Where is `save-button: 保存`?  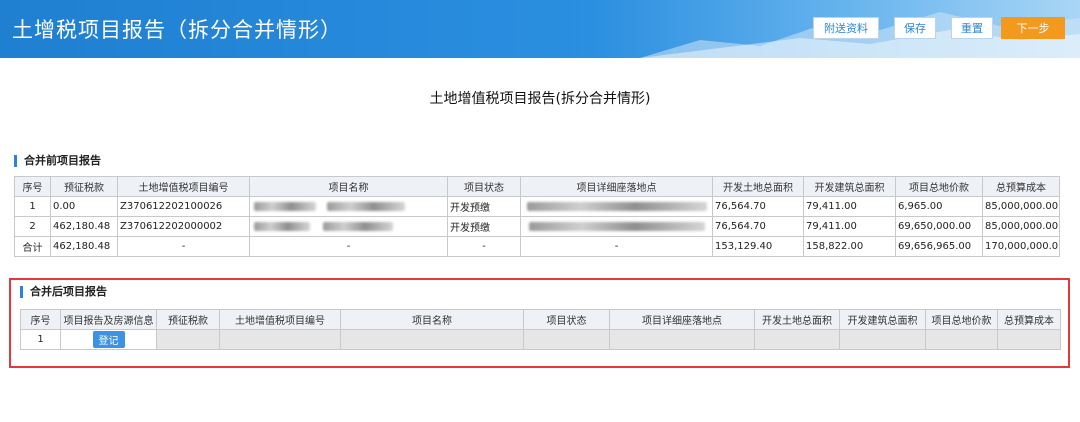
save-button: 保存 is located at coordinates (915, 28).